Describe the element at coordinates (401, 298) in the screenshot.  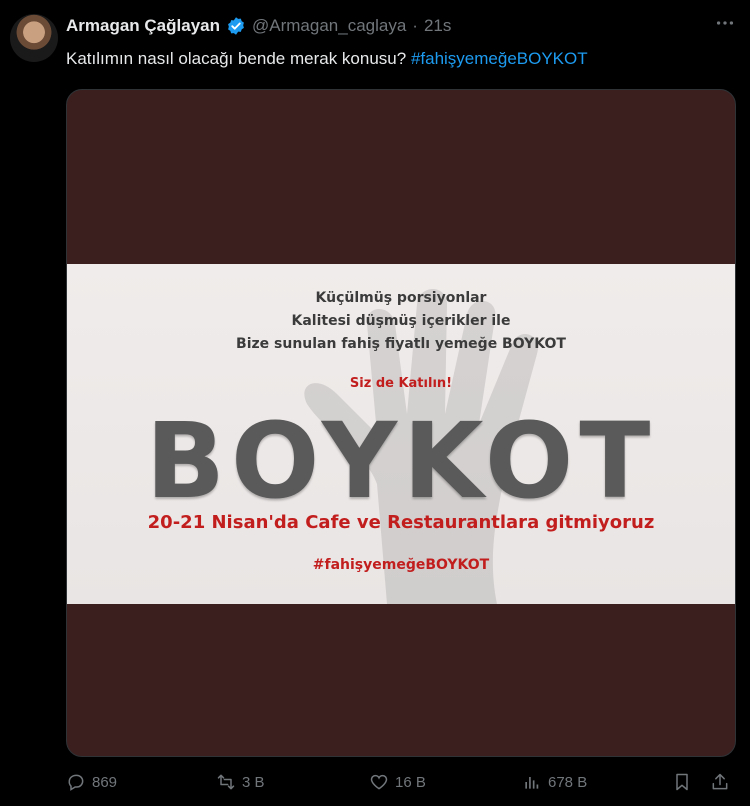
I see `poster-line-1: Küçülmüş porsiyonlar` at that location.